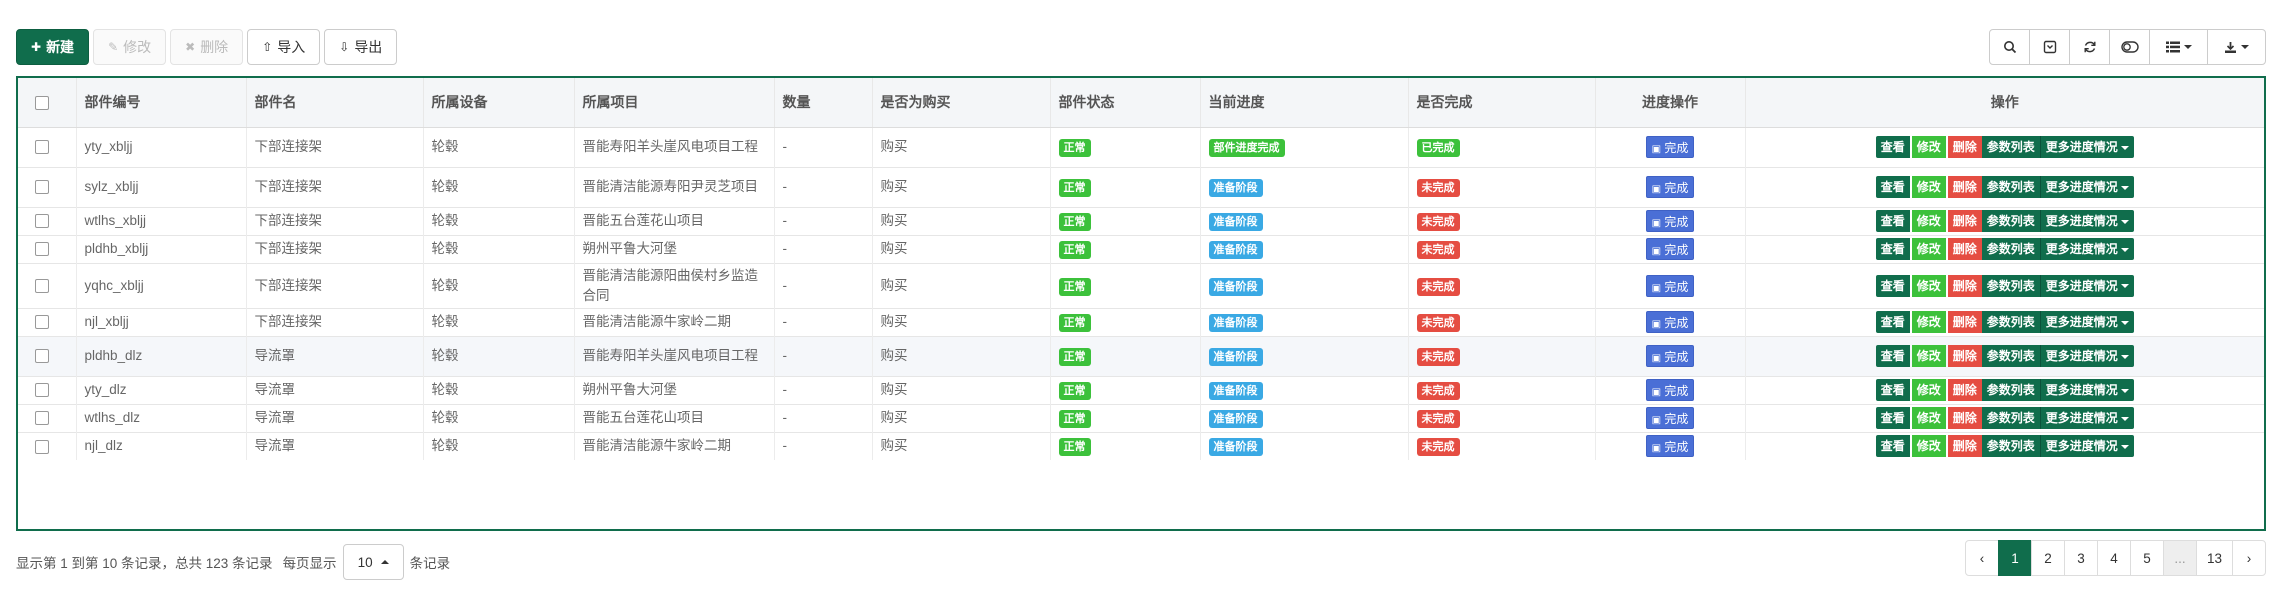 The width and height of the screenshot is (2283, 599). What do you see at coordinates (2089, 47) in the screenshot?
I see `refresh-button` at bounding box center [2089, 47].